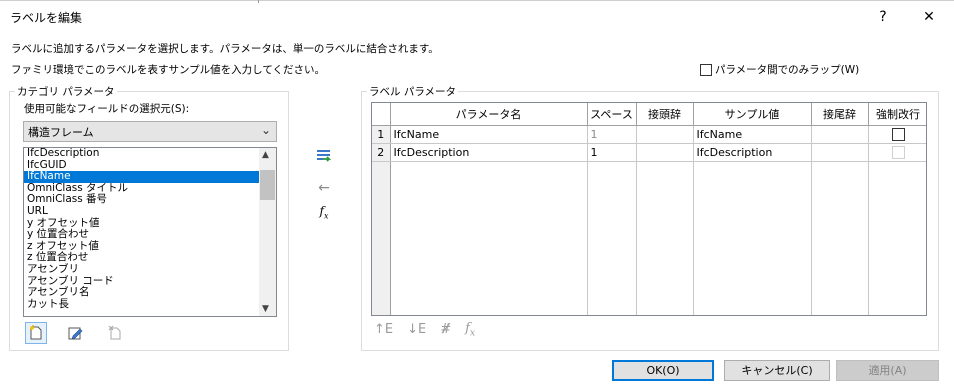 The width and height of the screenshot is (954, 388). I want to click on table-row: 1 IfcName 1 IfcName, so click(649, 134).